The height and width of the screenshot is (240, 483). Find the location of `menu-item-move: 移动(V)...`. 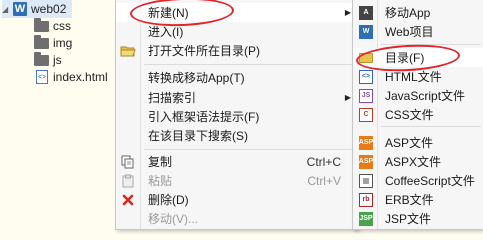

menu-item-move: 移动(V)... is located at coordinates (236, 218).